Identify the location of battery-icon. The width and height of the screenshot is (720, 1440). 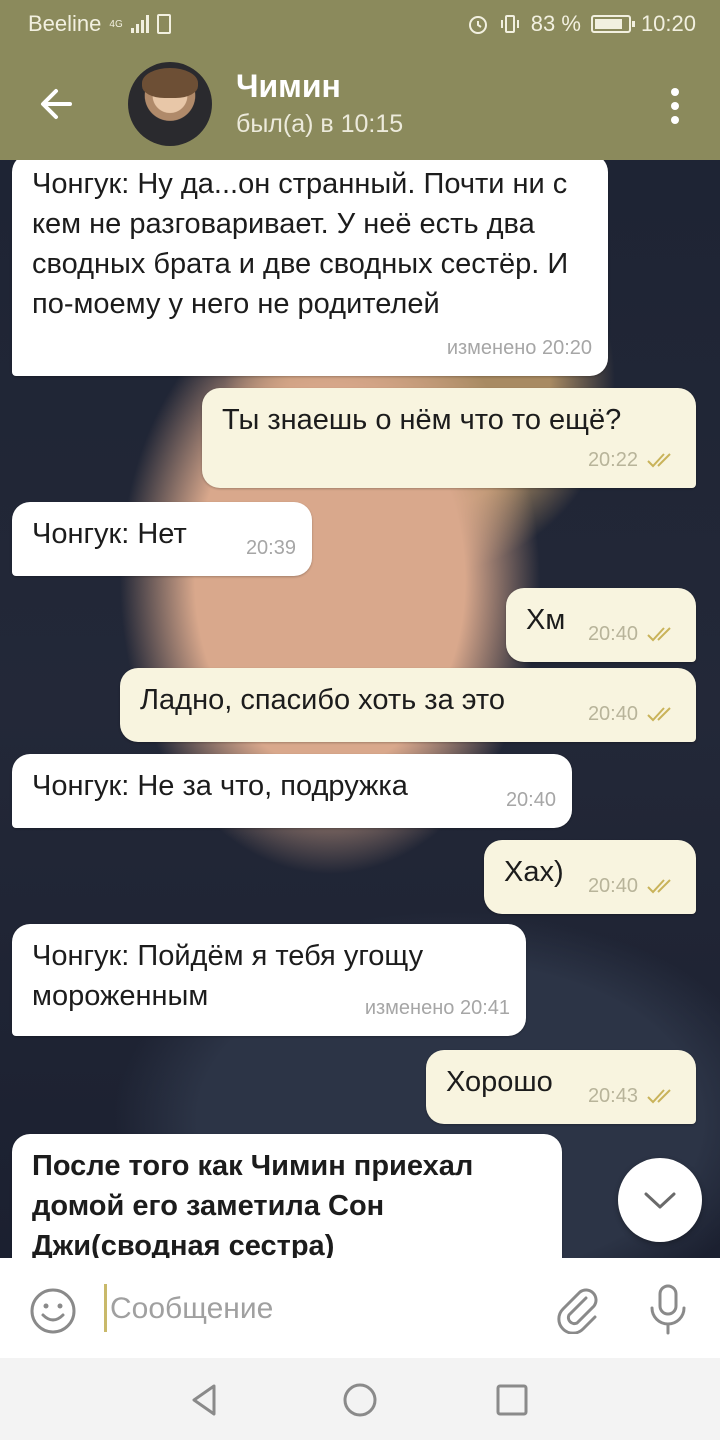
(612, 24).